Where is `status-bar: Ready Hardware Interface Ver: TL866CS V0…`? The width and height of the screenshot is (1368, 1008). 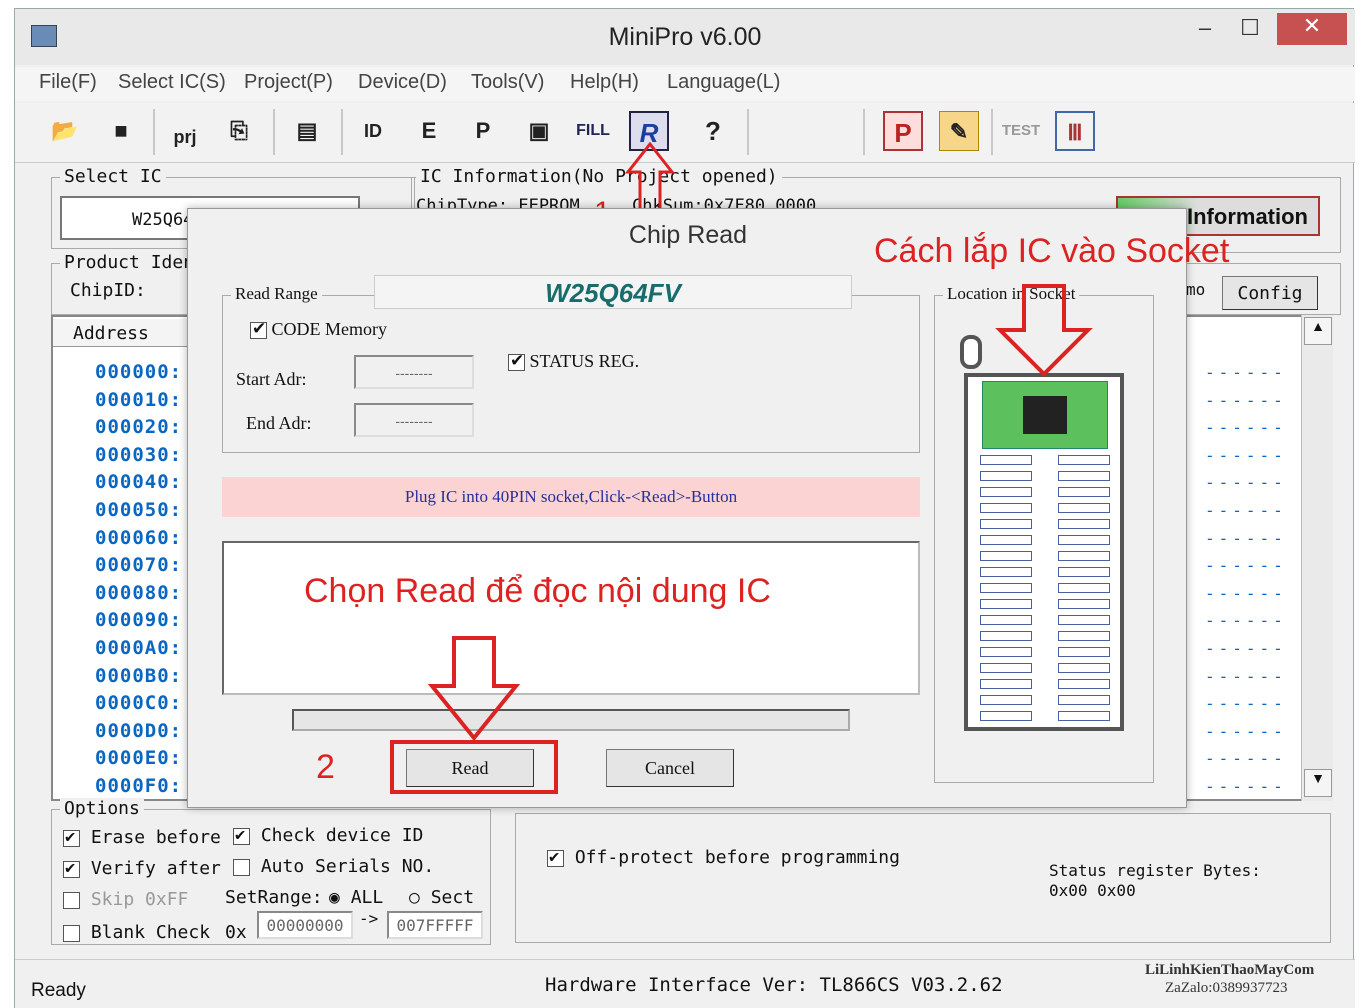 status-bar: Ready Hardware Interface Ver: TL866CS V0… is located at coordinates (685, 983).